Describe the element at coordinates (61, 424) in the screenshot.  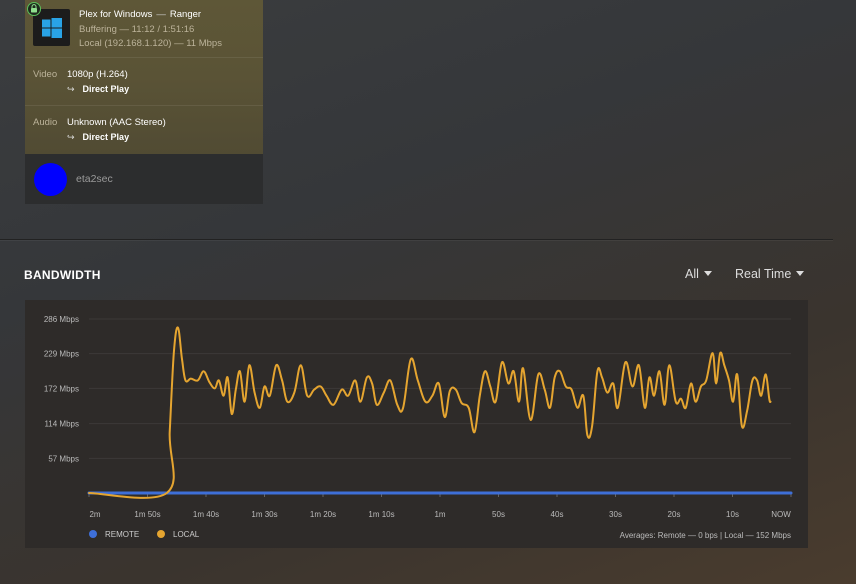
I see `y-tick-label: 114 Mbps` at that location.